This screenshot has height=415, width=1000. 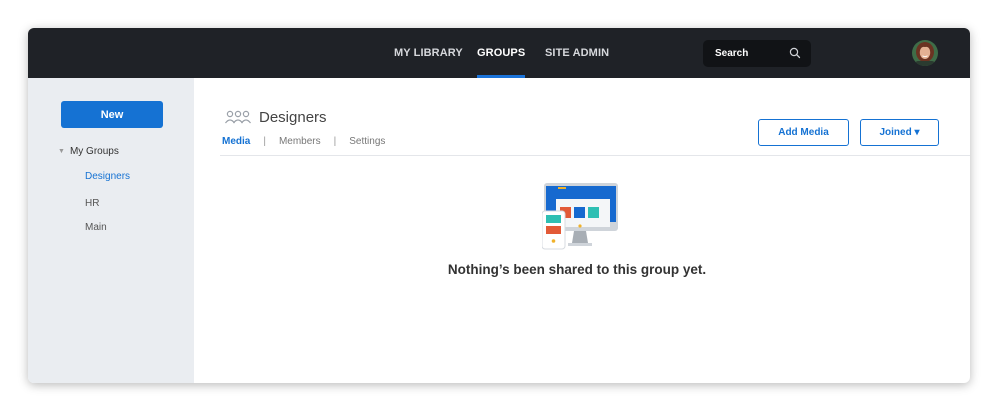 What do you see at coordinates (293, 117) in the screenshot?
I see `group-title: Designers` at bounding box center [293, 117].